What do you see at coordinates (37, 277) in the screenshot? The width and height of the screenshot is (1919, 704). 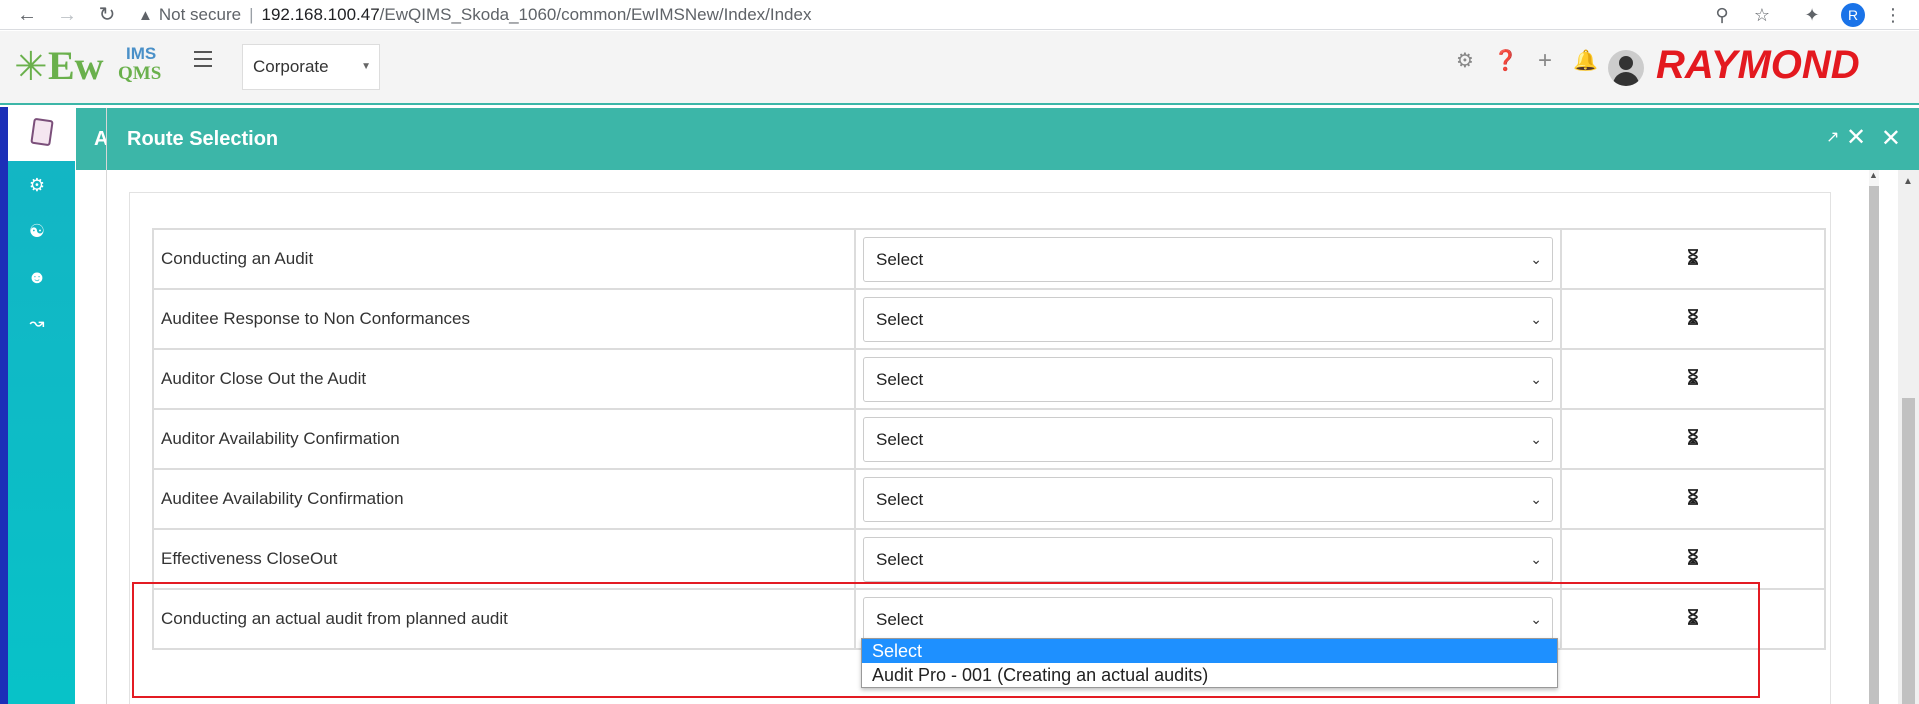 I see `sidebar-user-settings-icon: ☻` at bounding box center [37, 277].